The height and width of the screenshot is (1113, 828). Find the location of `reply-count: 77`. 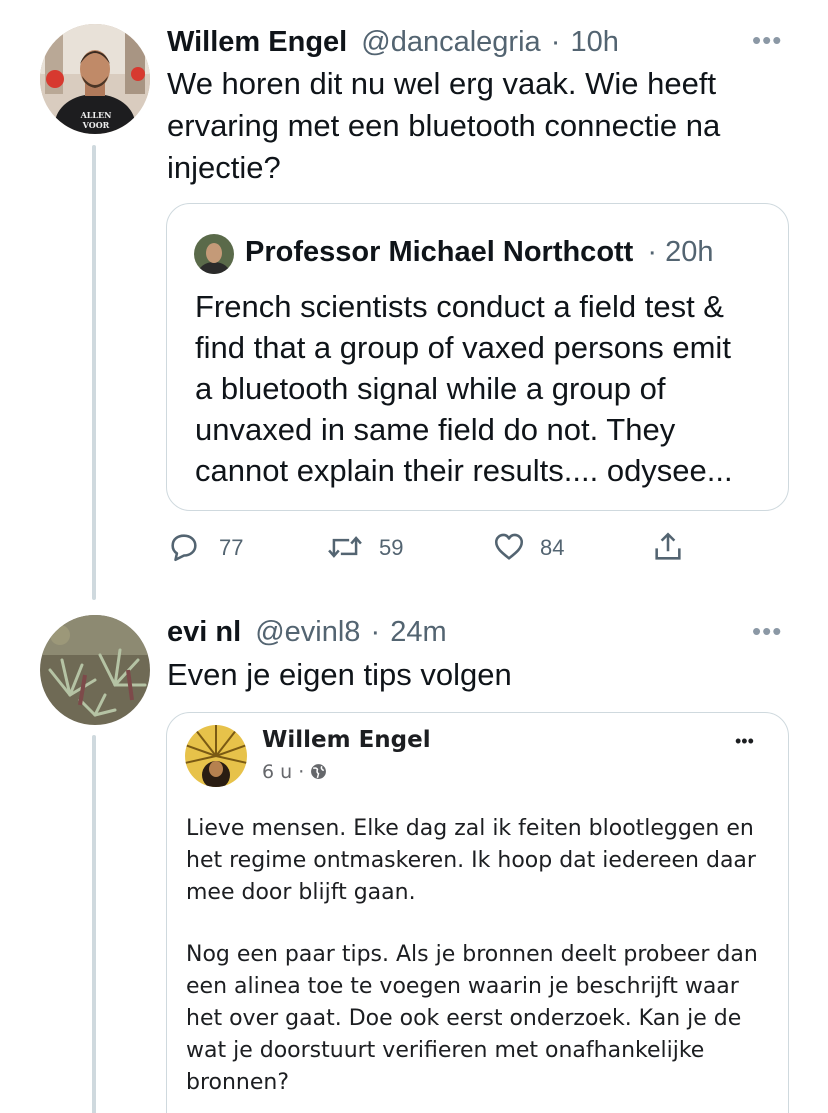

reply-count: 77 is located at coordinates (231, 547).